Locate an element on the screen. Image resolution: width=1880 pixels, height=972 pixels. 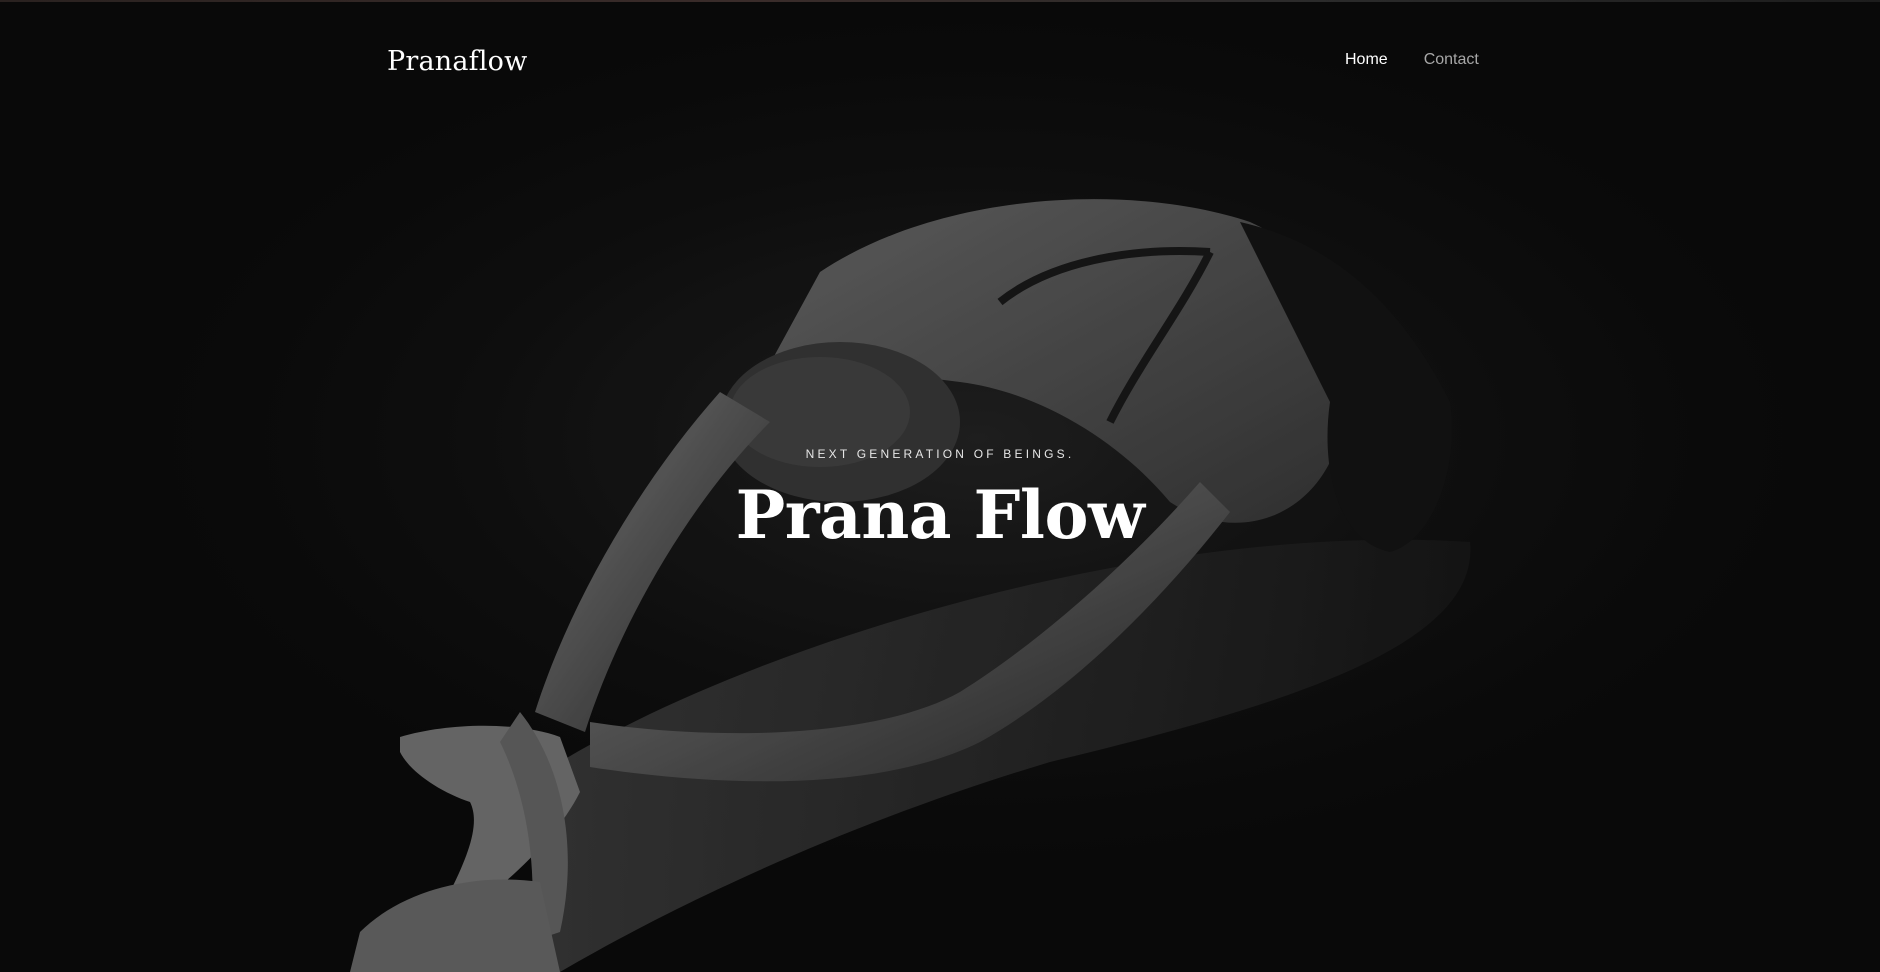
site-header: Pranaflow Home Contact is located at coordinates (940, 62).